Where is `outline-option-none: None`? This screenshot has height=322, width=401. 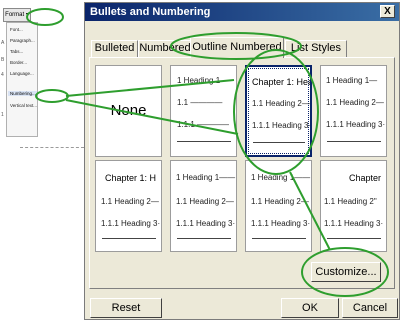
outline-option-none: None is located at coordinates (128, 111).